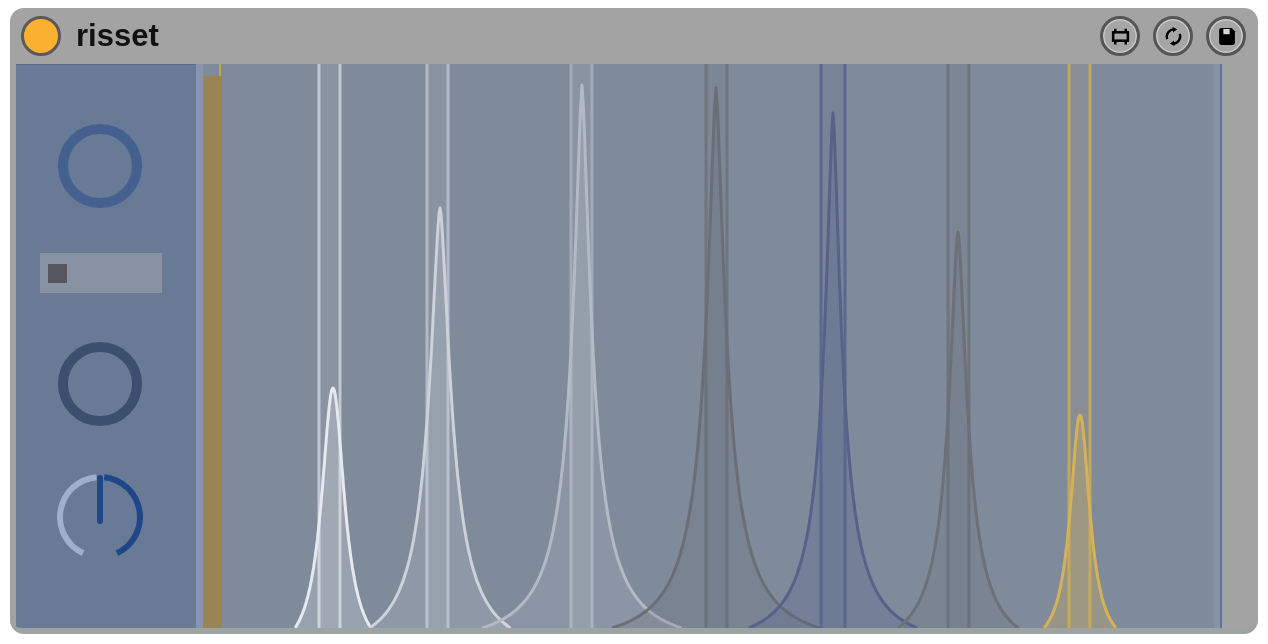 The image size is (1268, 644). Describe the element at coordinates (1120, 36) in the screenshot. I see `frame-button` at that location.